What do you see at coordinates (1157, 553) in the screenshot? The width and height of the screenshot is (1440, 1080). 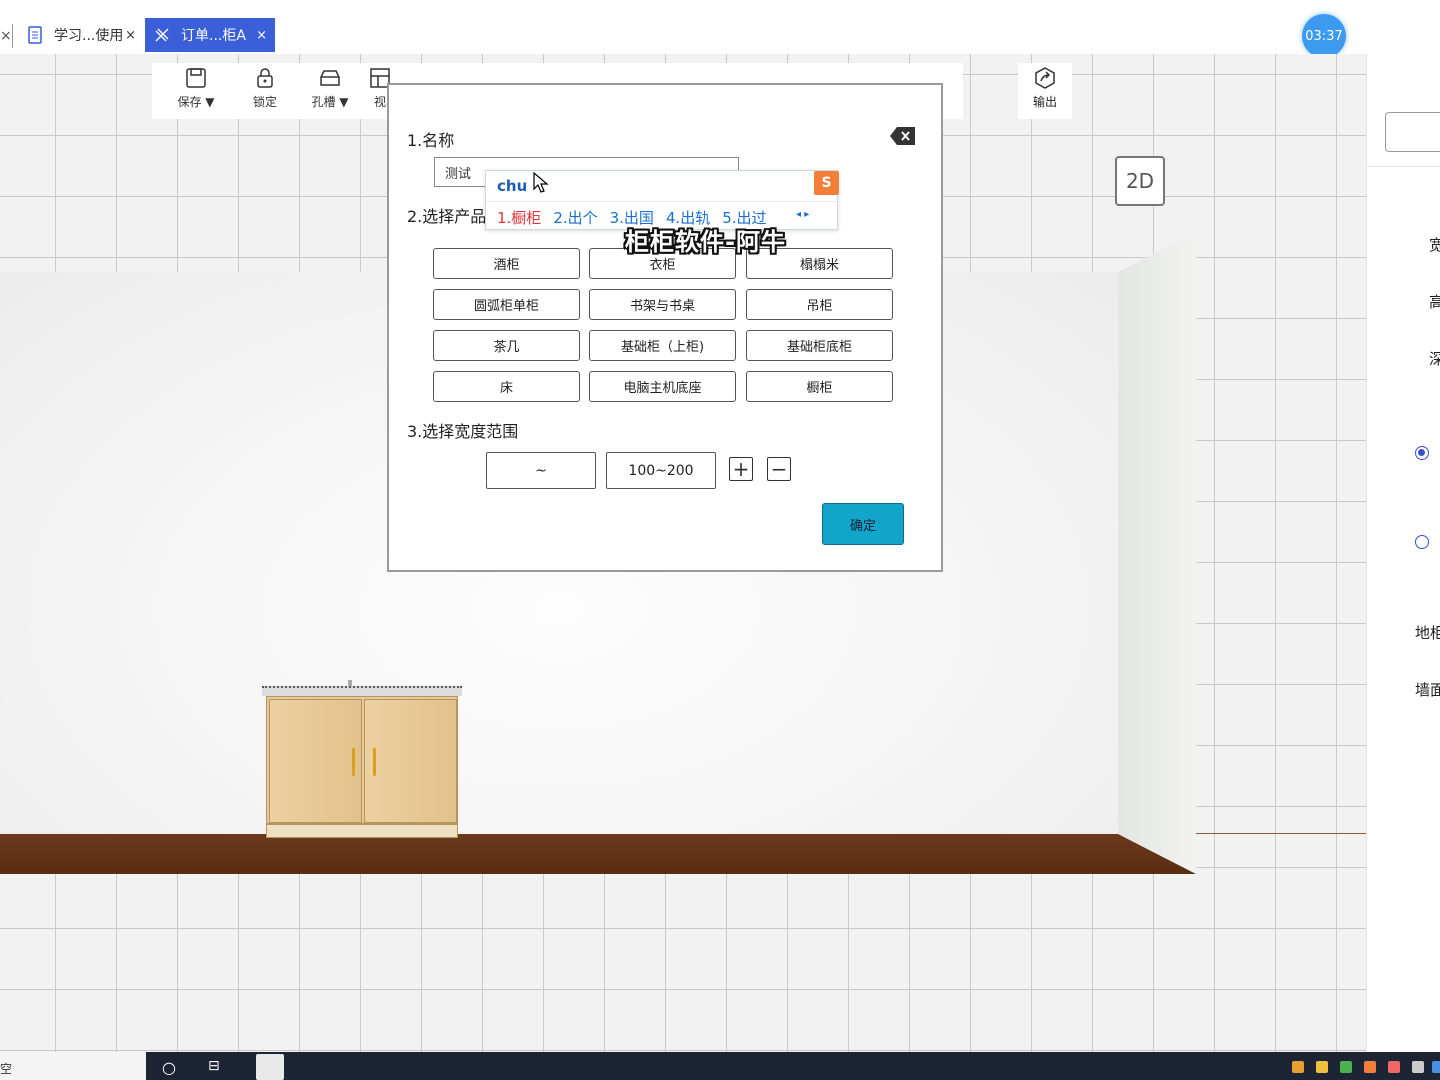 I see `side-wall` at bounding box center [1157, 553].